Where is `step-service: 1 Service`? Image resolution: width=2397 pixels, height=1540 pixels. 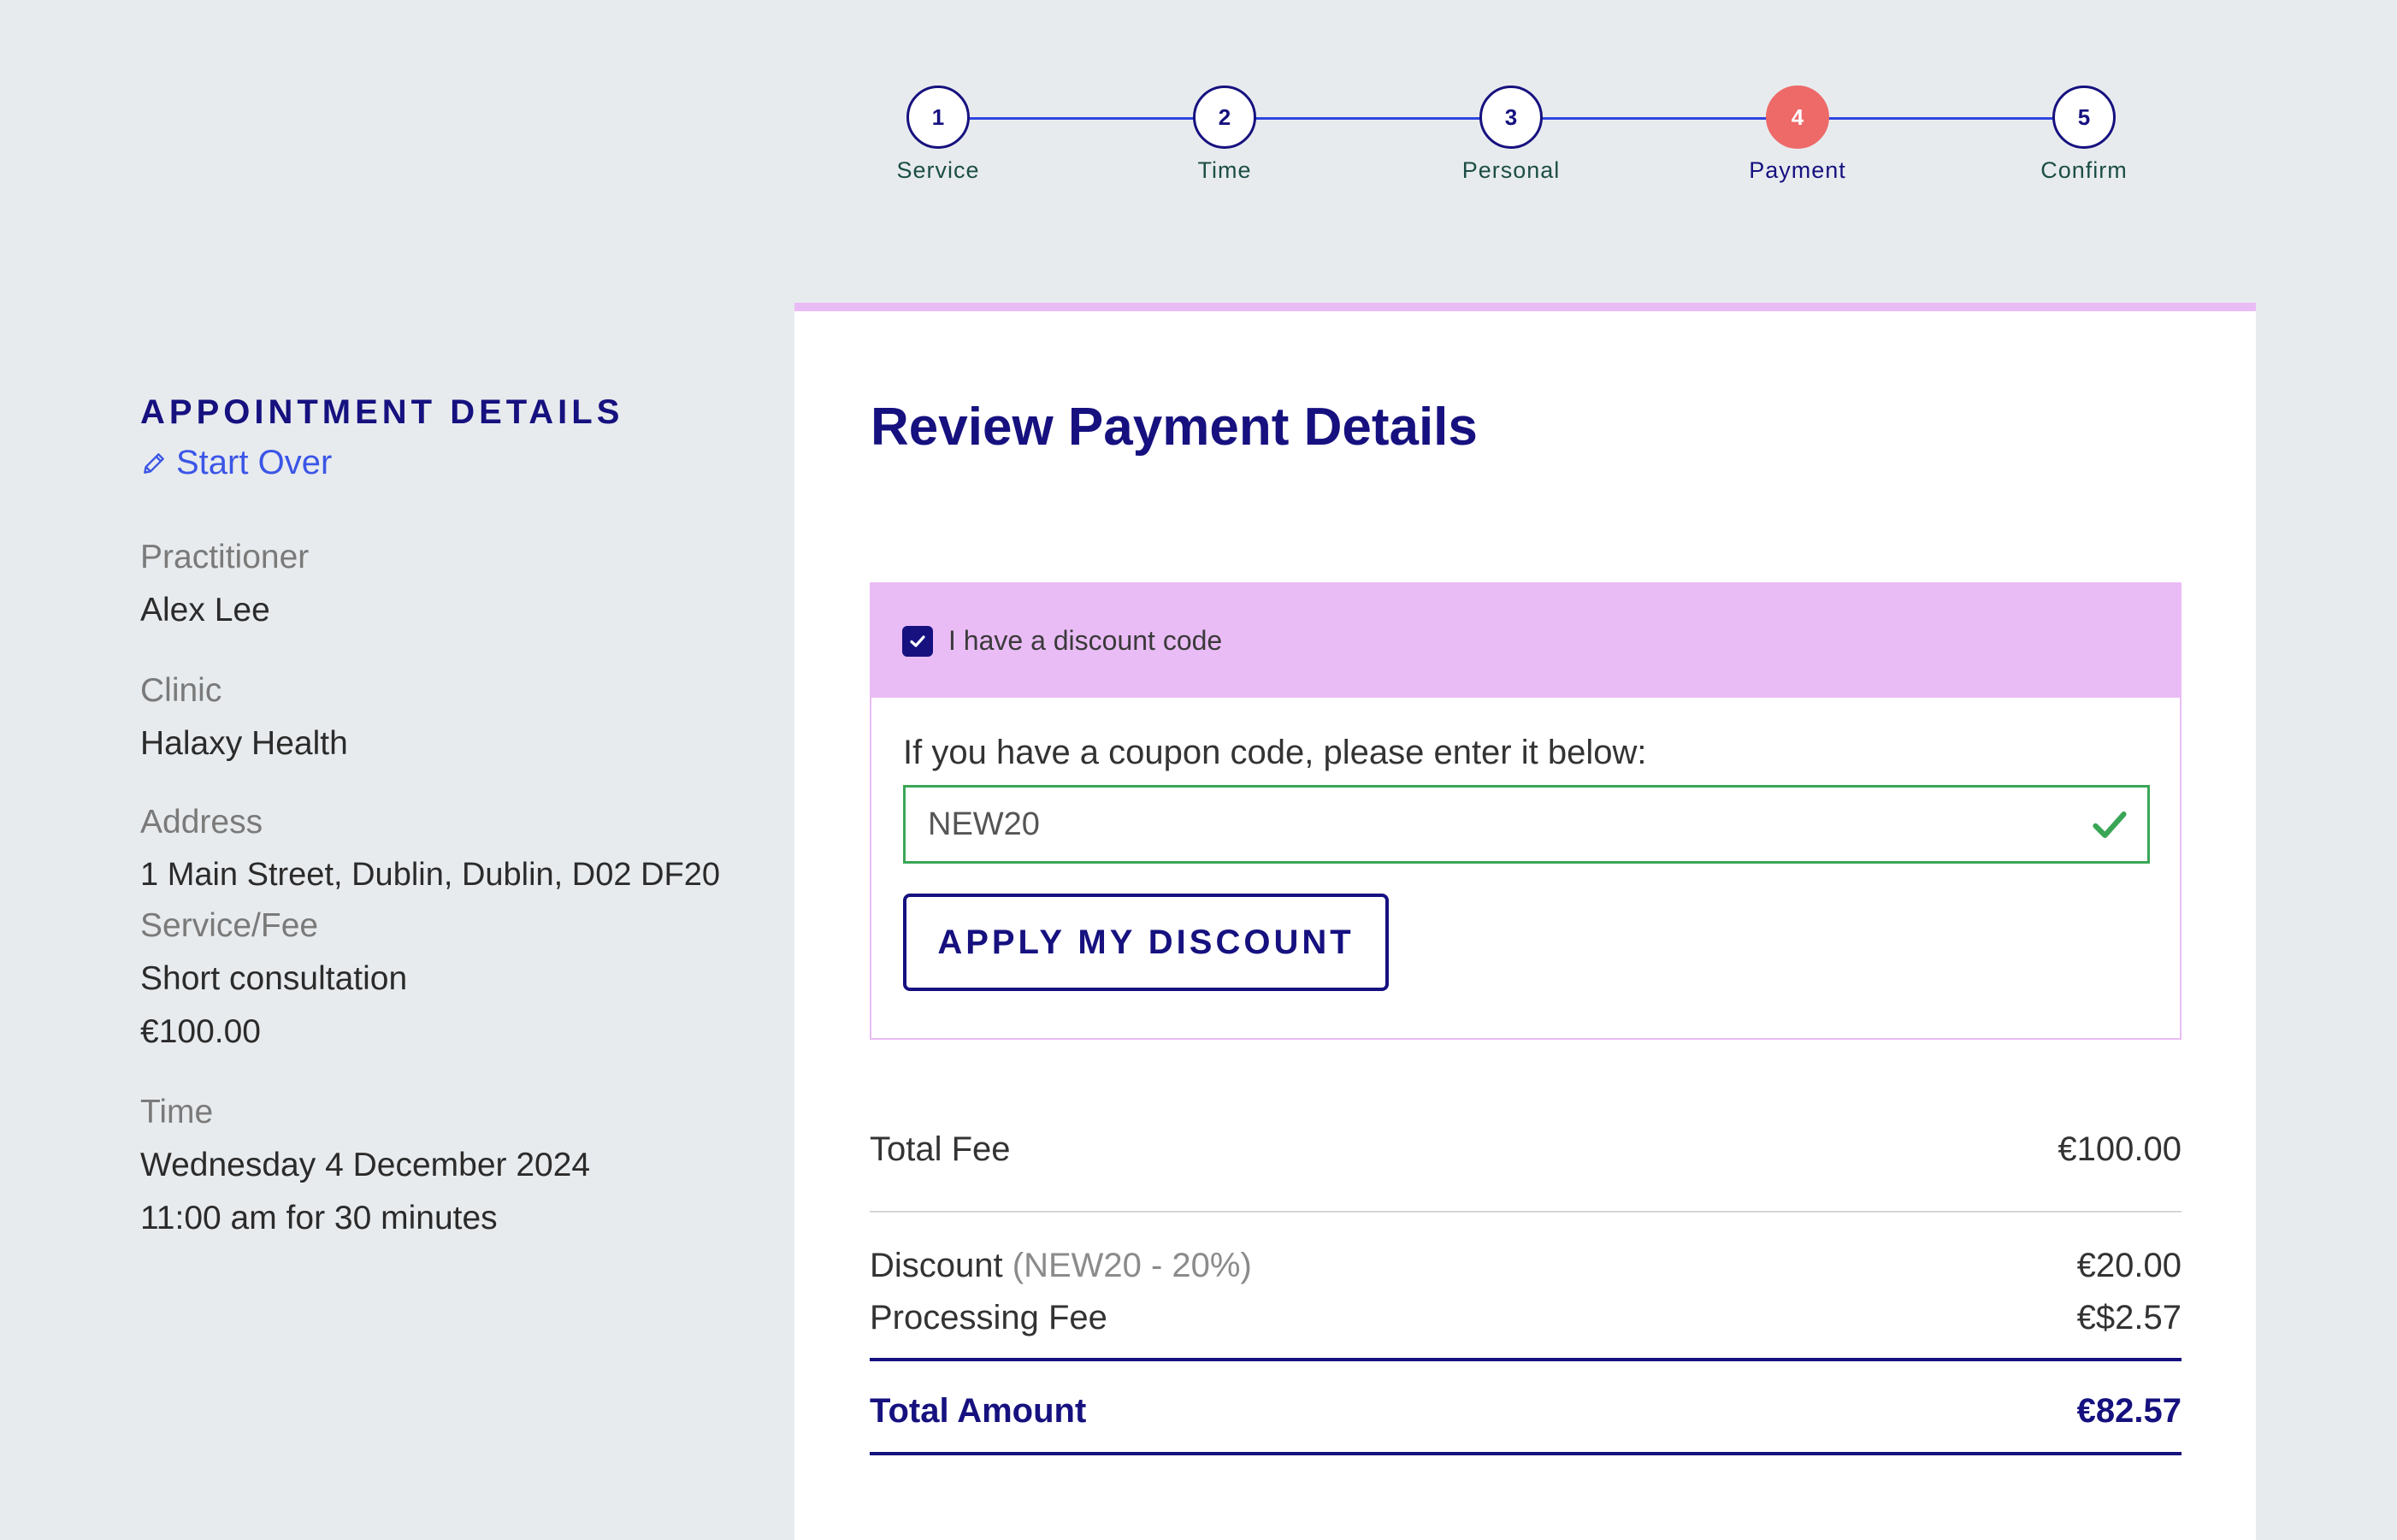 step-service: 1 Service is located at coordinates (938, 135).